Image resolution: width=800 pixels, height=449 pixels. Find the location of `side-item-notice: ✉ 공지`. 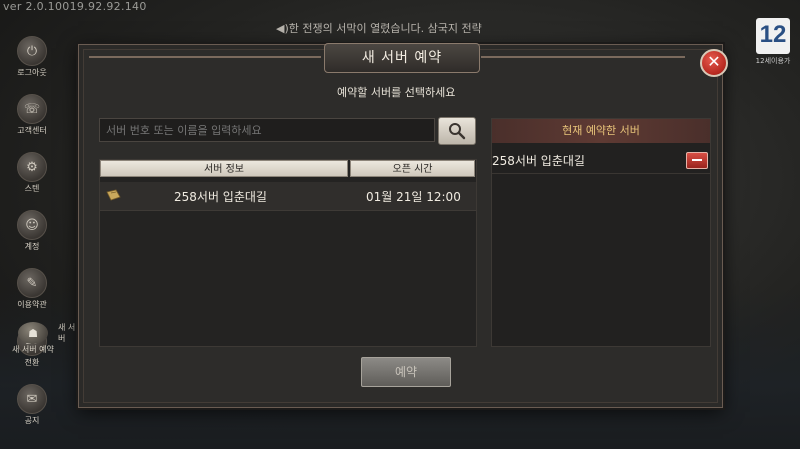

side-item-notice: ✉ 공지 is located at coordinates (32, 410).